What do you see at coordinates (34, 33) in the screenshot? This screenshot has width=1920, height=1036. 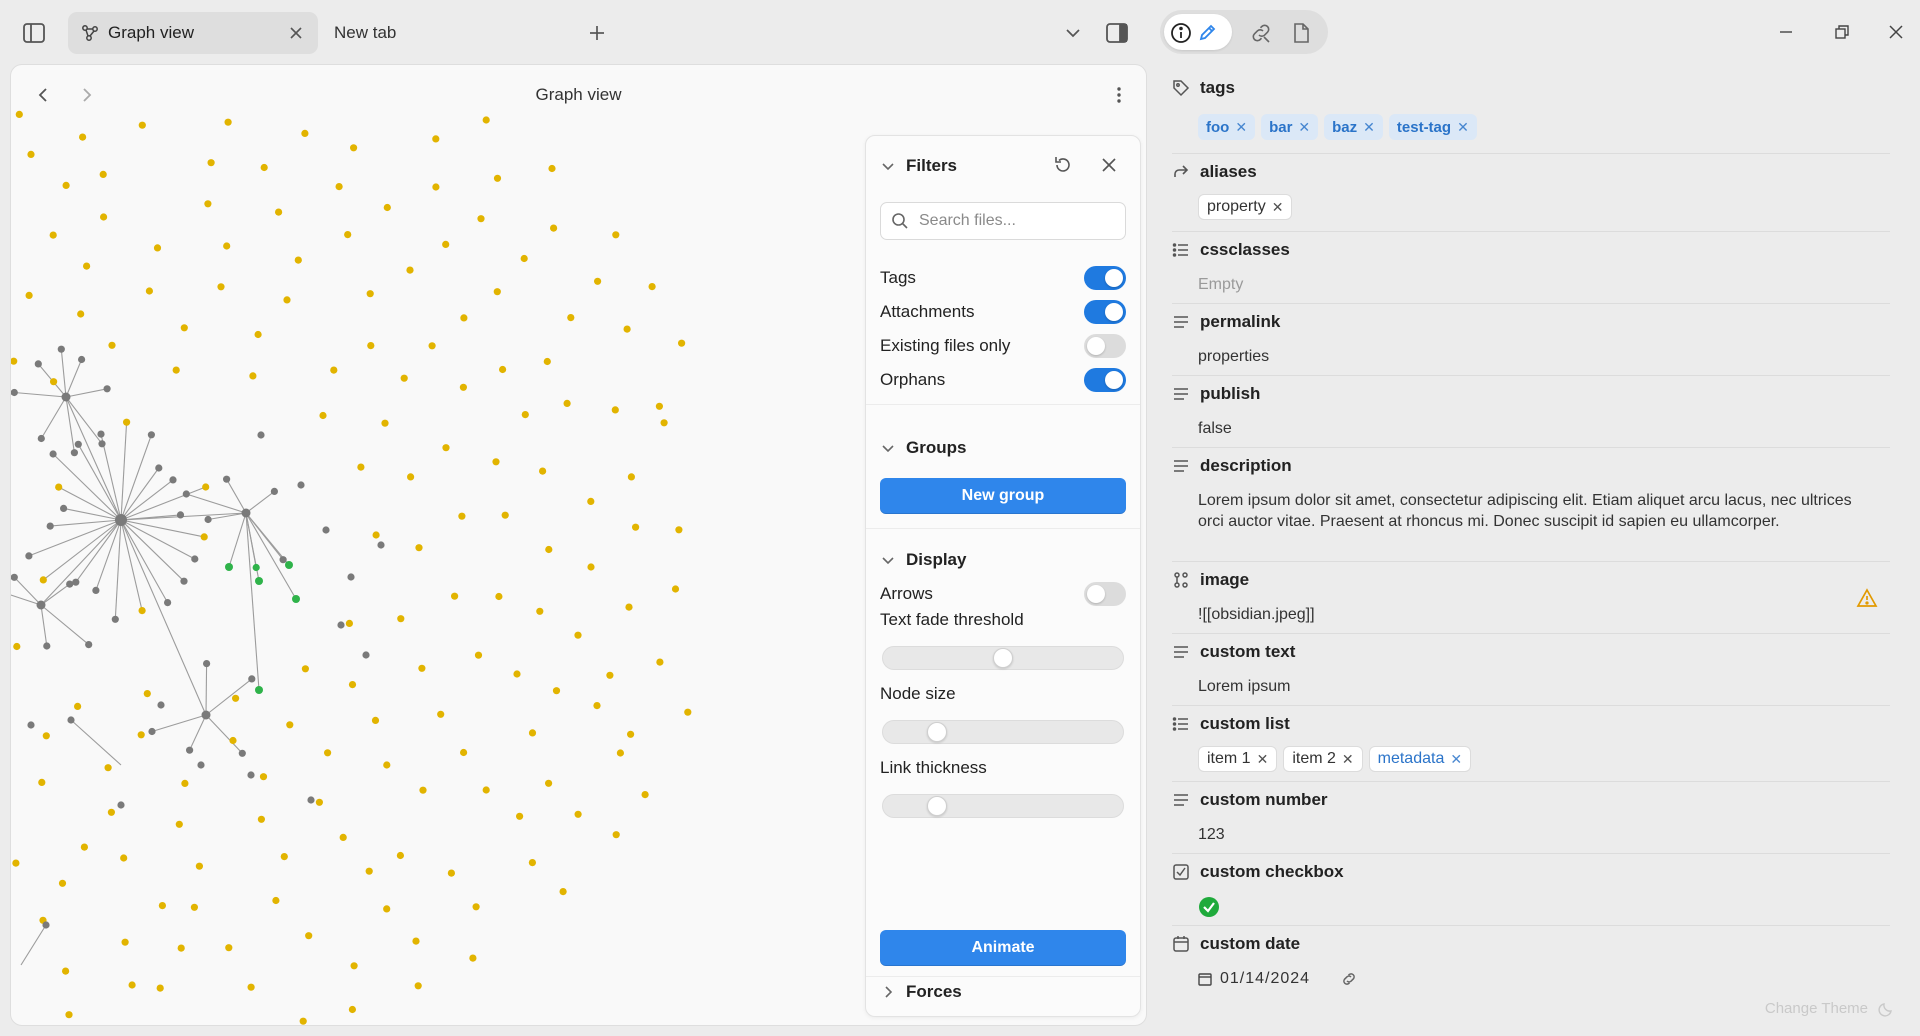 I see `toggle-sidebar-icon` at bounding box center [34, 33].